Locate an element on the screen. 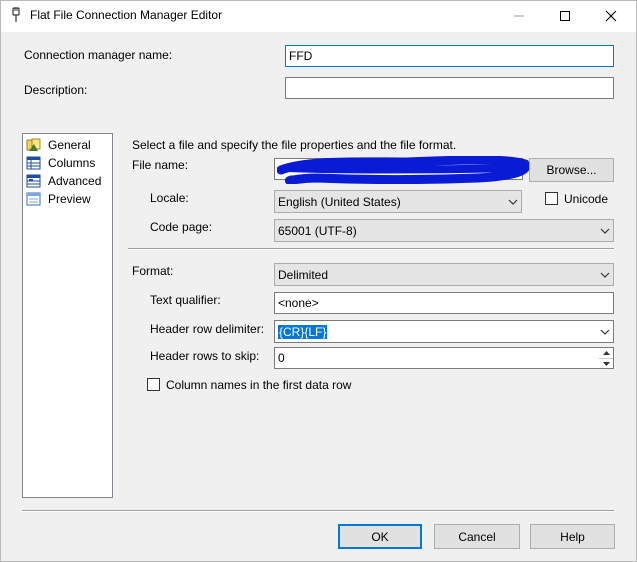 This screenshot has height=562, width=637. nav-item-advanced: Advanced is located at coordinates (63, 181).